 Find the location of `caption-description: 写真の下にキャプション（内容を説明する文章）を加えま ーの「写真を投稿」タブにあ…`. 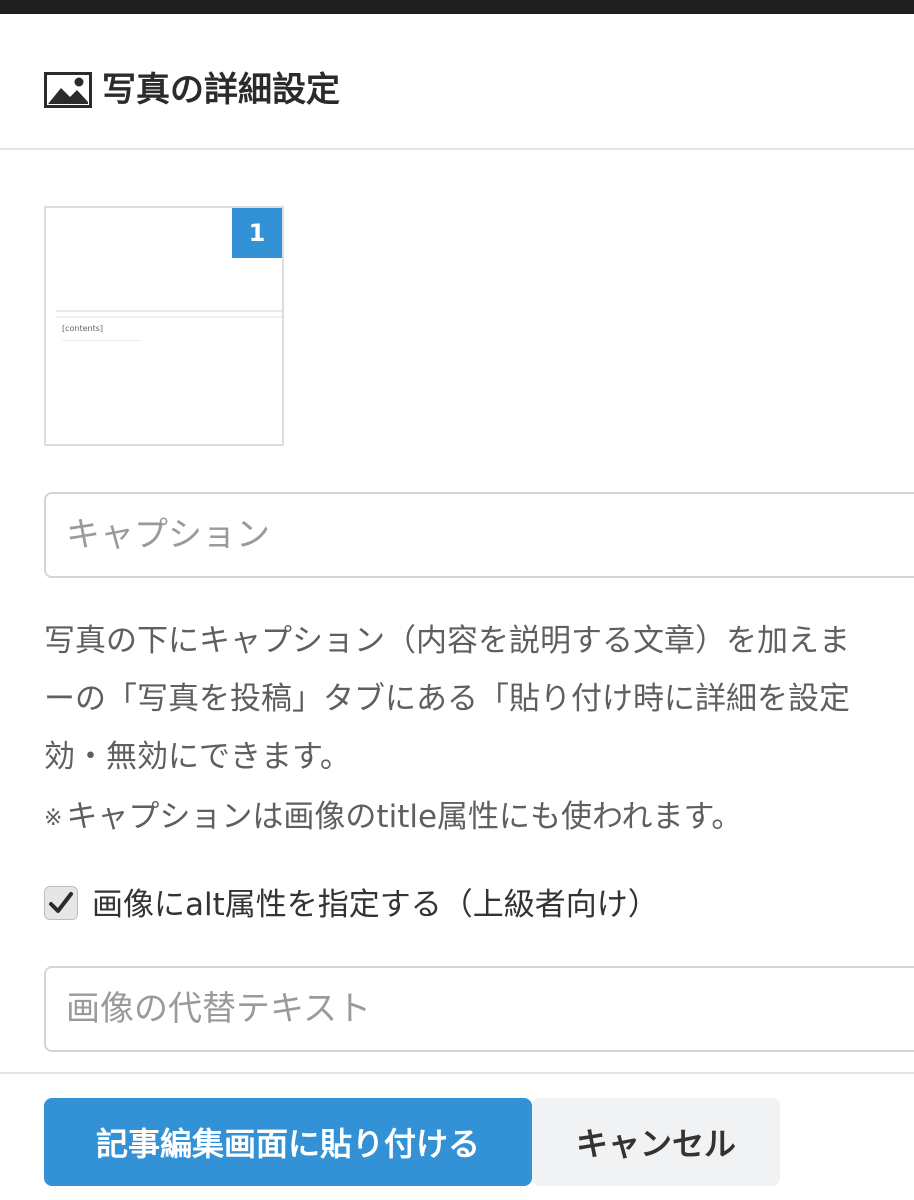

caption-description: 写真の下にキャプション（内容を説明する文章）を加えま ーの「写真を投稿」タブにあ… is located at coordinates (479, 699).